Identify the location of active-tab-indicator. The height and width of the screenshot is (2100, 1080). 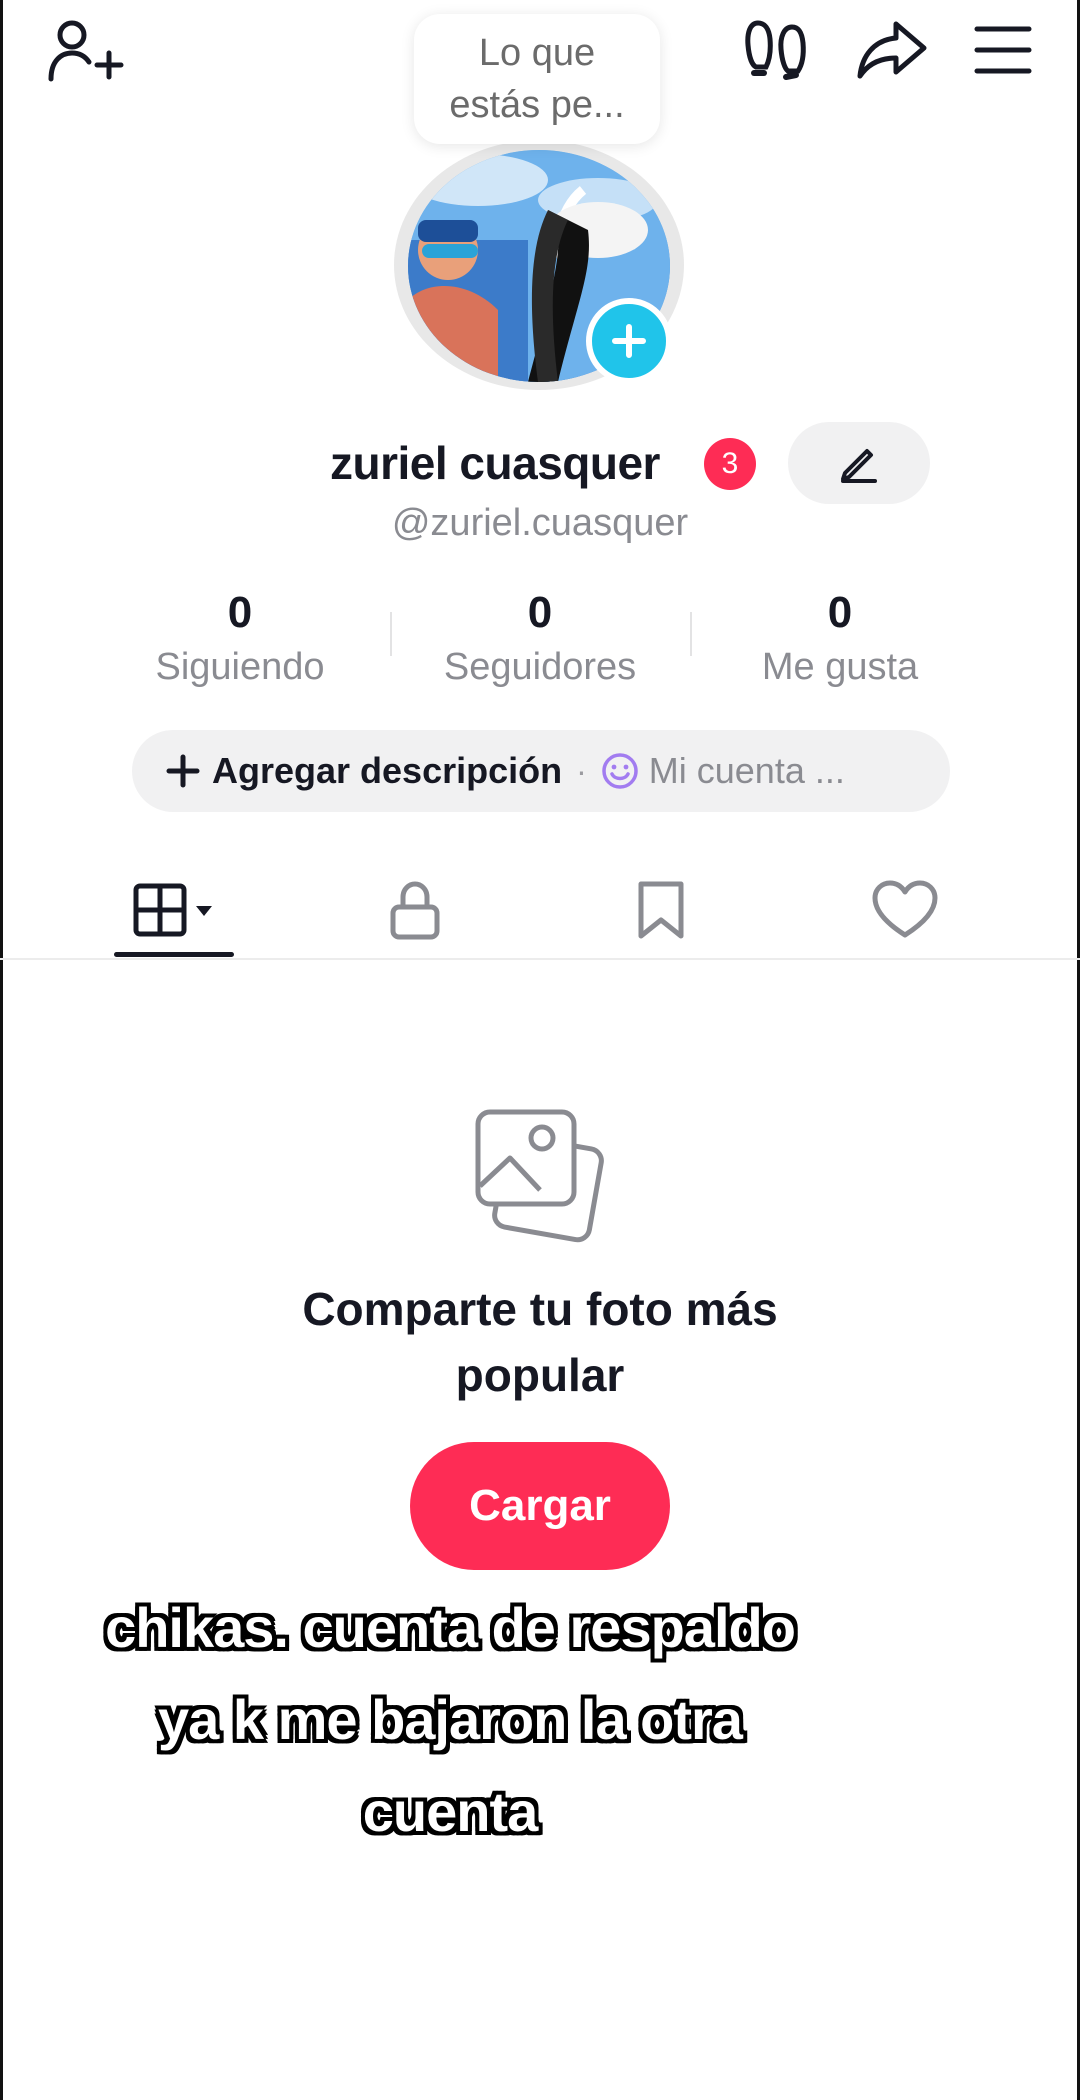
(174, 954).